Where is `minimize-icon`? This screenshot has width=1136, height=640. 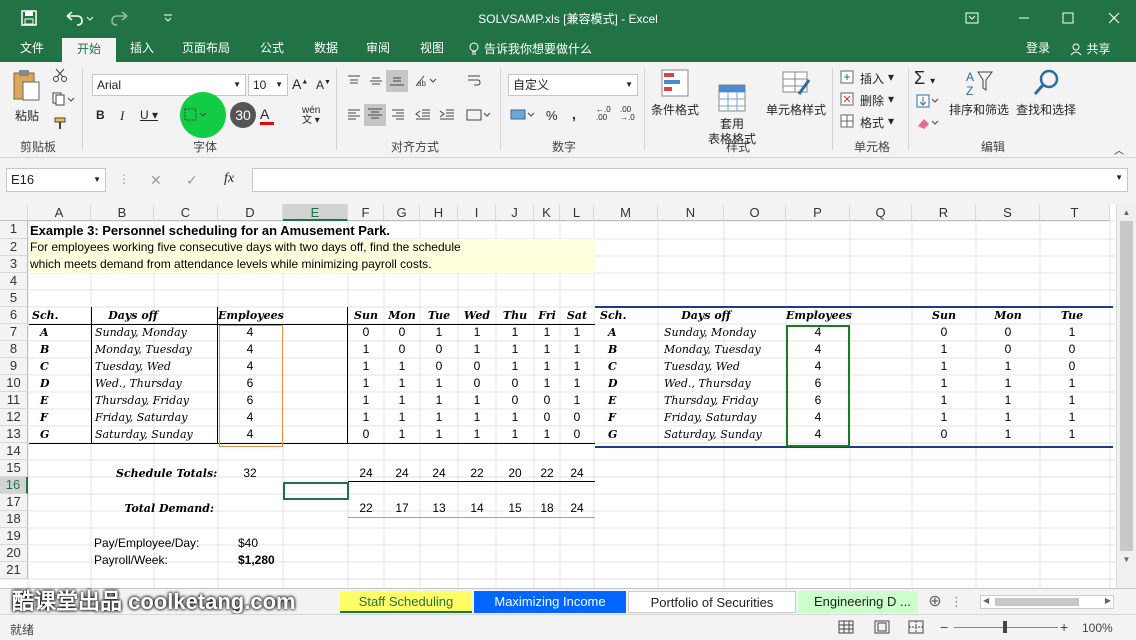
minimize-icon is located at coordinates (1024, 18).